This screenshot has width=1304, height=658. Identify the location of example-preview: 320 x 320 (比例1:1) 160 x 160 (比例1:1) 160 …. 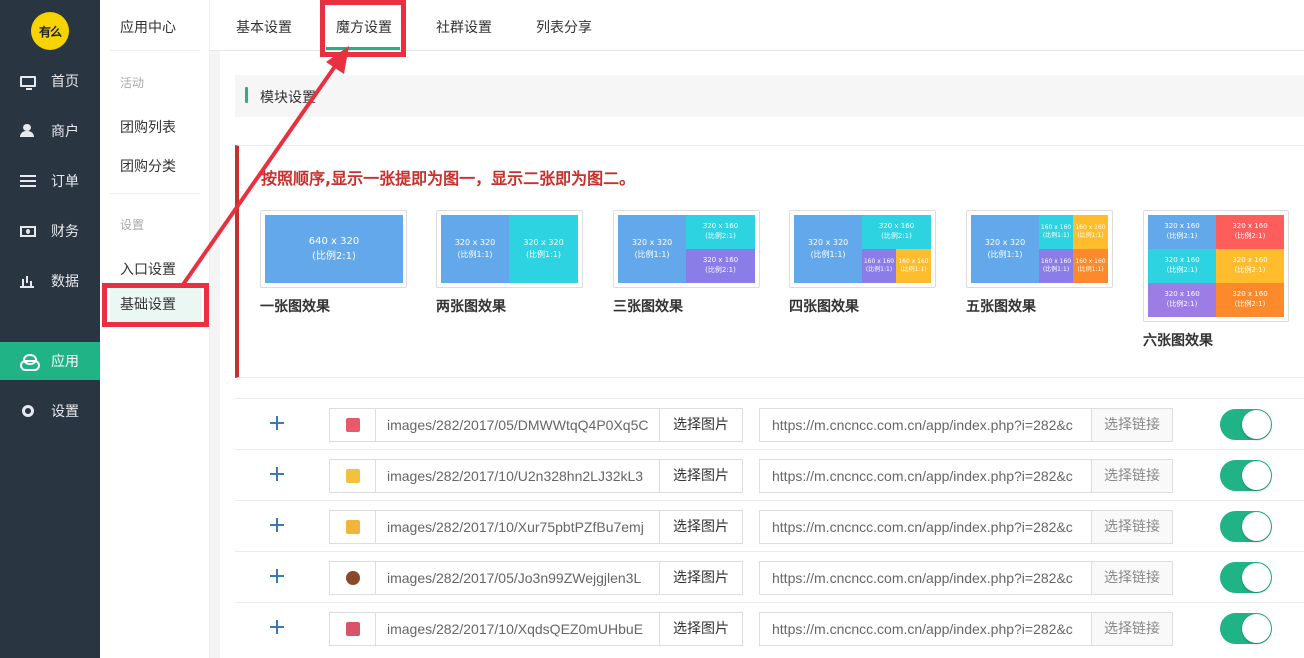
(1039, 249).